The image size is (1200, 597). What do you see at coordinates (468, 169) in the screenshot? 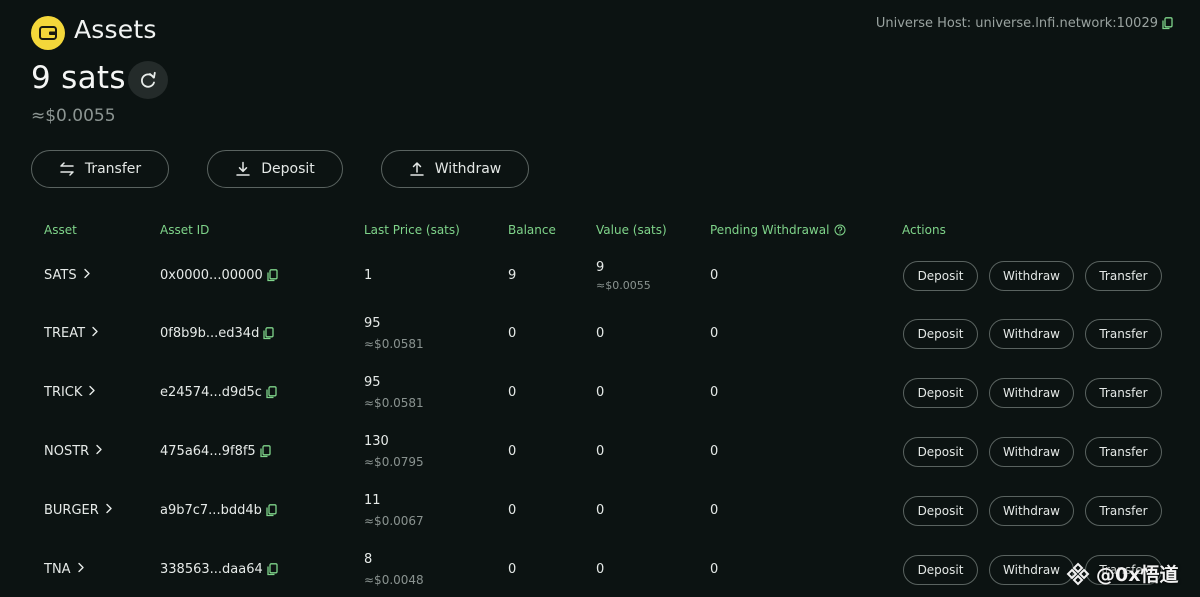
I see `withdraw-label: Withdraw` at bounding box center [468, 169].